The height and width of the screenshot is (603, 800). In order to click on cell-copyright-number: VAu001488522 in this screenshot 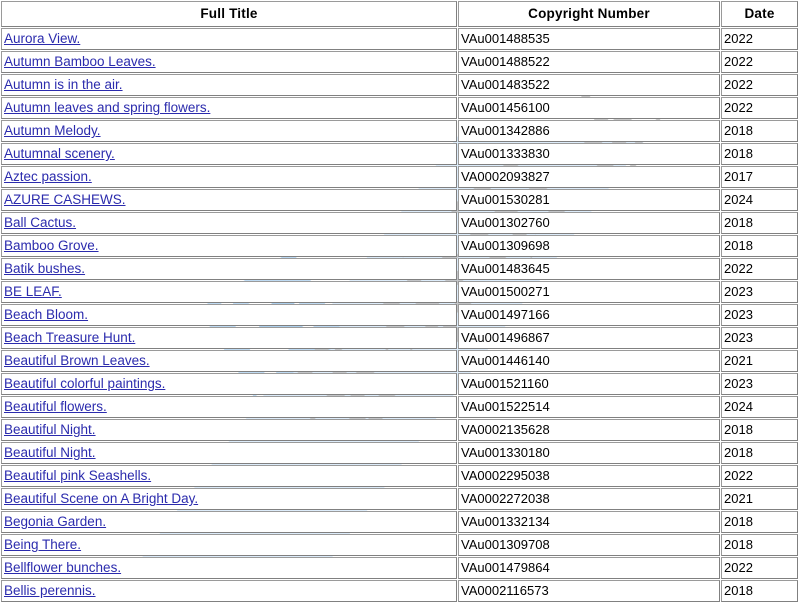, I will do `click(589, 62)`.